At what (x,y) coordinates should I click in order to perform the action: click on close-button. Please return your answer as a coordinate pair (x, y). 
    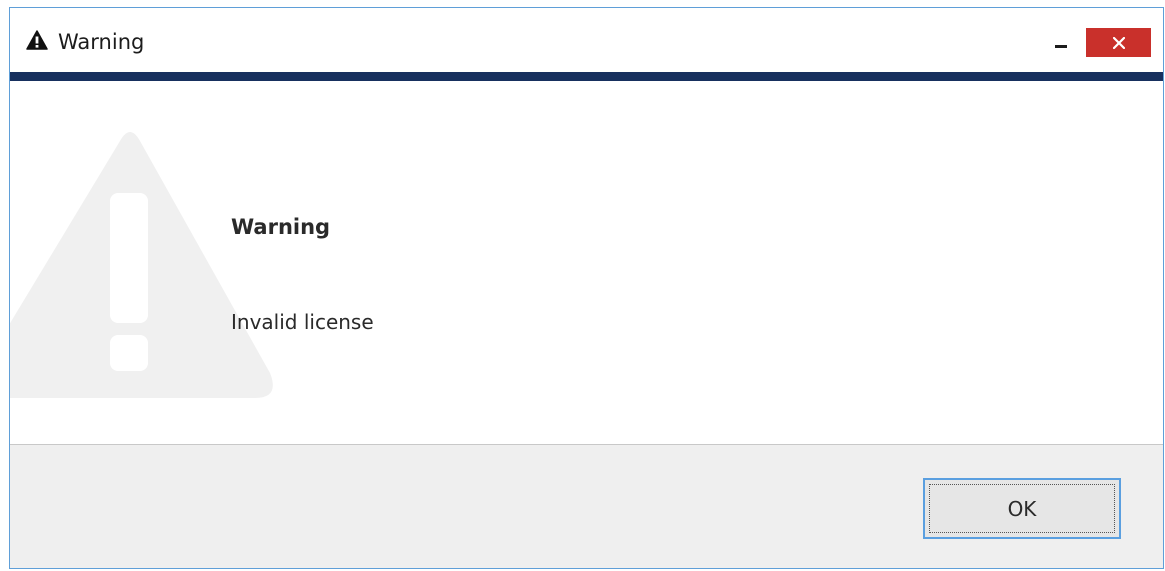
    Looking at the image, I should click on (1118, 42).